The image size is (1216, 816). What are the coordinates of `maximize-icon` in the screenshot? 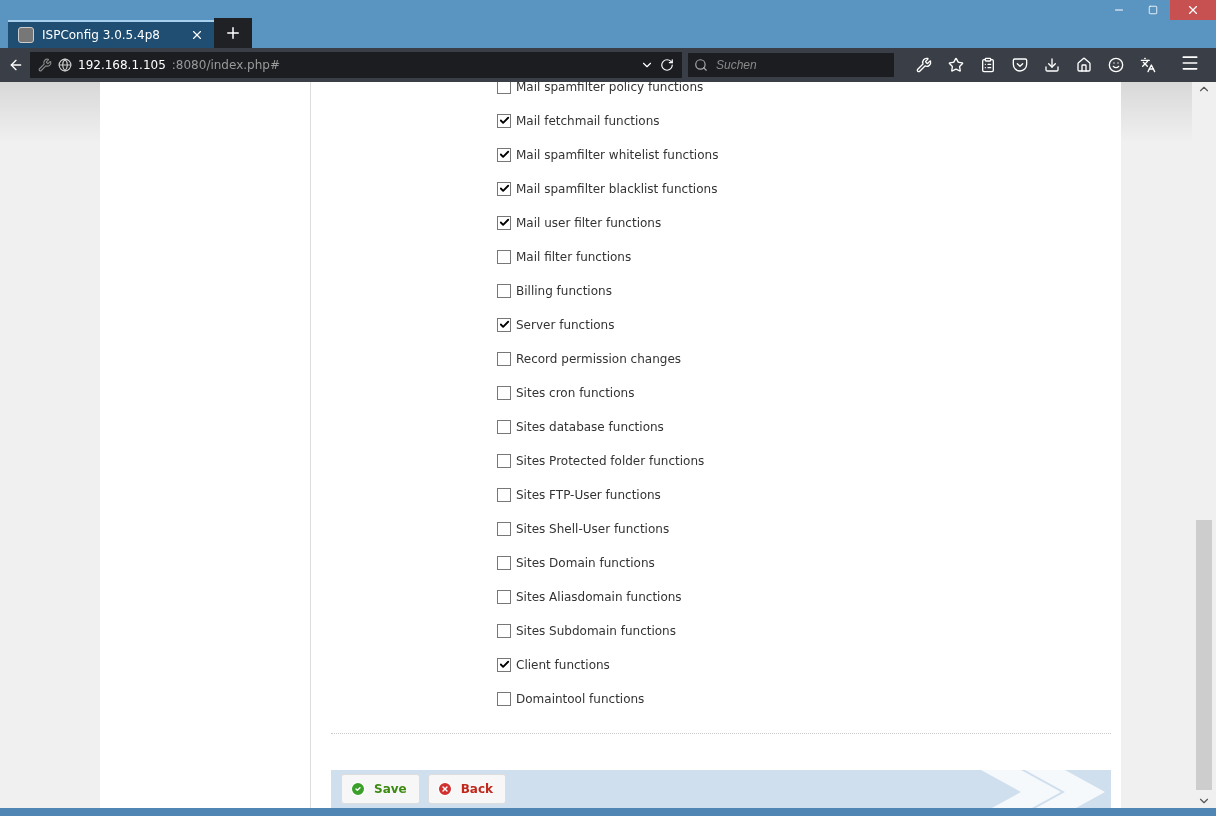 It's located at (1153, 10).